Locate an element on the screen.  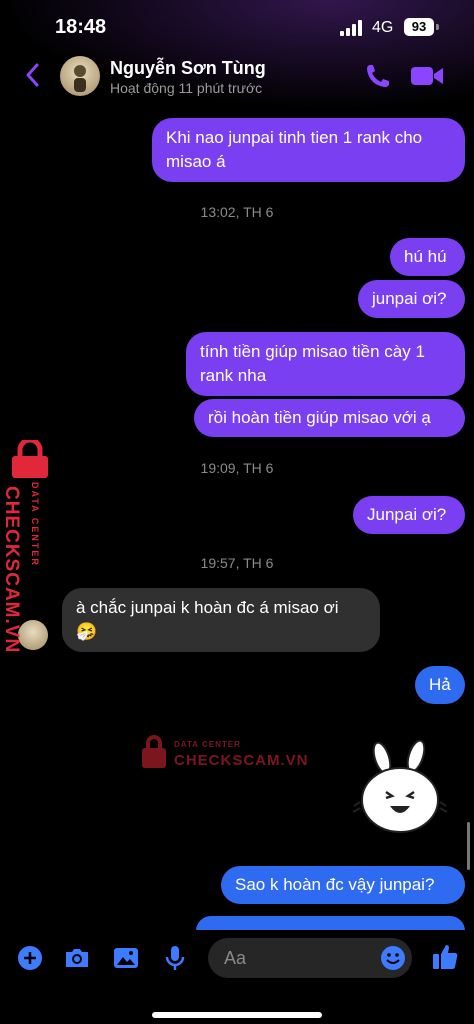
camera-icon is located at coordinates (77, 958).